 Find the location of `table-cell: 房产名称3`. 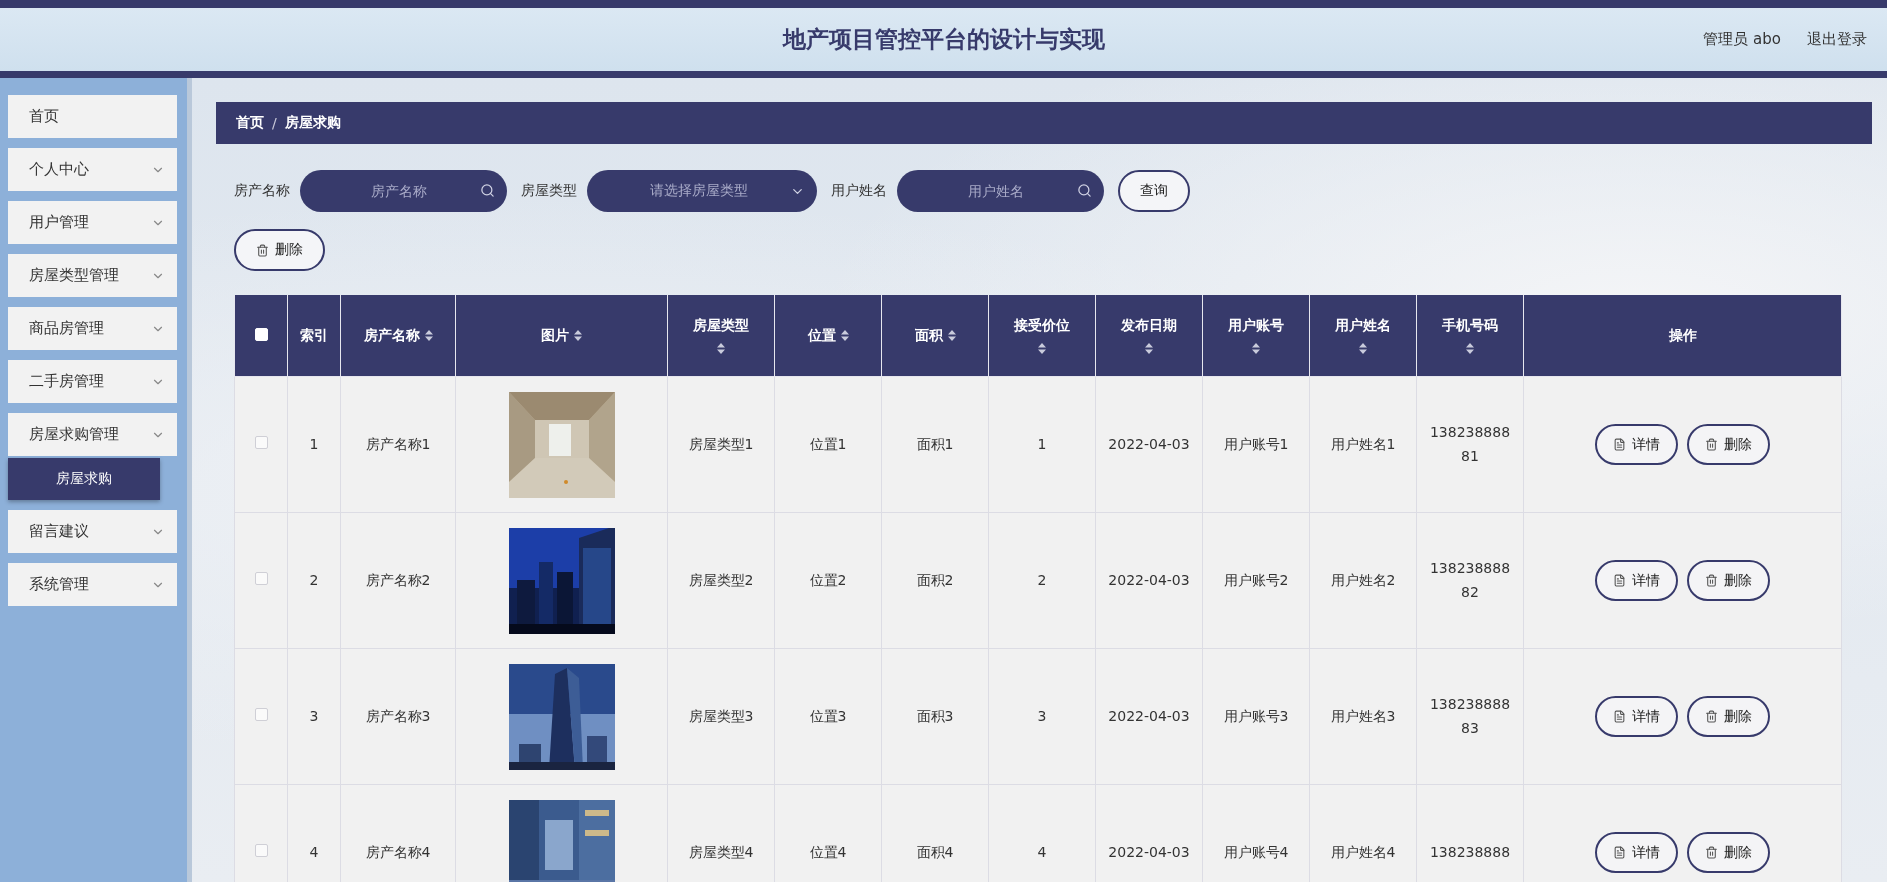

table-cell: 房产名称3 is located at coordinates (398, 715).